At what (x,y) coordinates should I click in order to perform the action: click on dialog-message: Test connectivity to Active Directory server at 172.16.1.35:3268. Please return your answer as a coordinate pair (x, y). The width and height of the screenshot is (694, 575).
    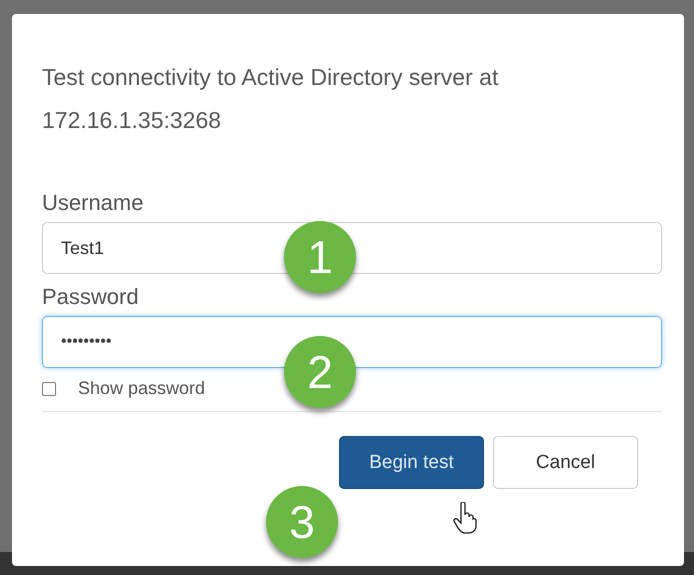
    Looking at the image, I should click on (271, 99).